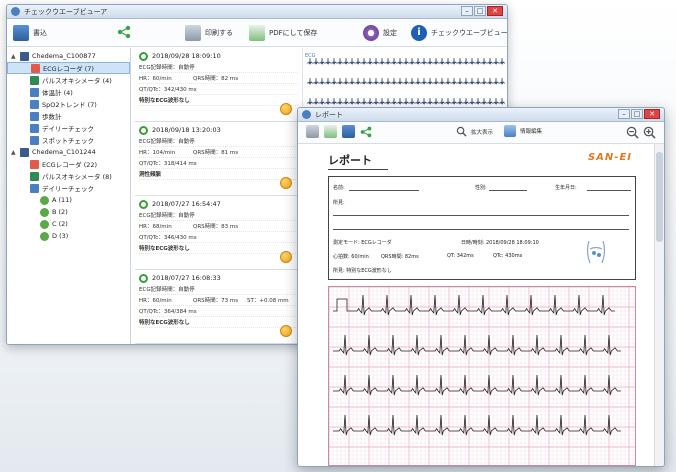 Image resolution: width=676 pixels, height=472 pixels. I want to click on tree-item-label: ECGレコーダ (7), so click(68, 69).